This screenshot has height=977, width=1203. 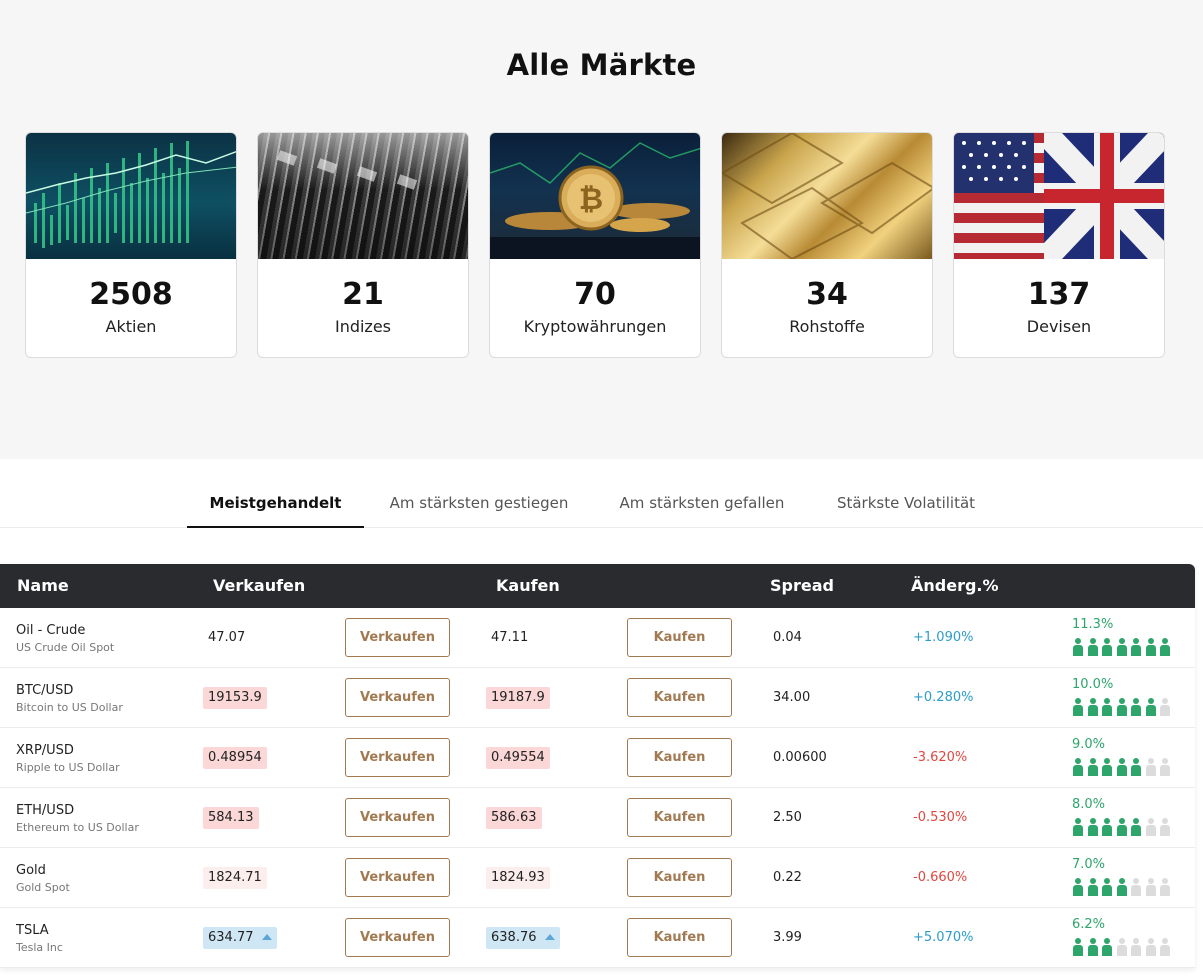 What do you see at coordinates (275, 503) in the screenshot?
I see `tab-meistgehandelt: Meistgehandelt` at bounding box center [275, 503].